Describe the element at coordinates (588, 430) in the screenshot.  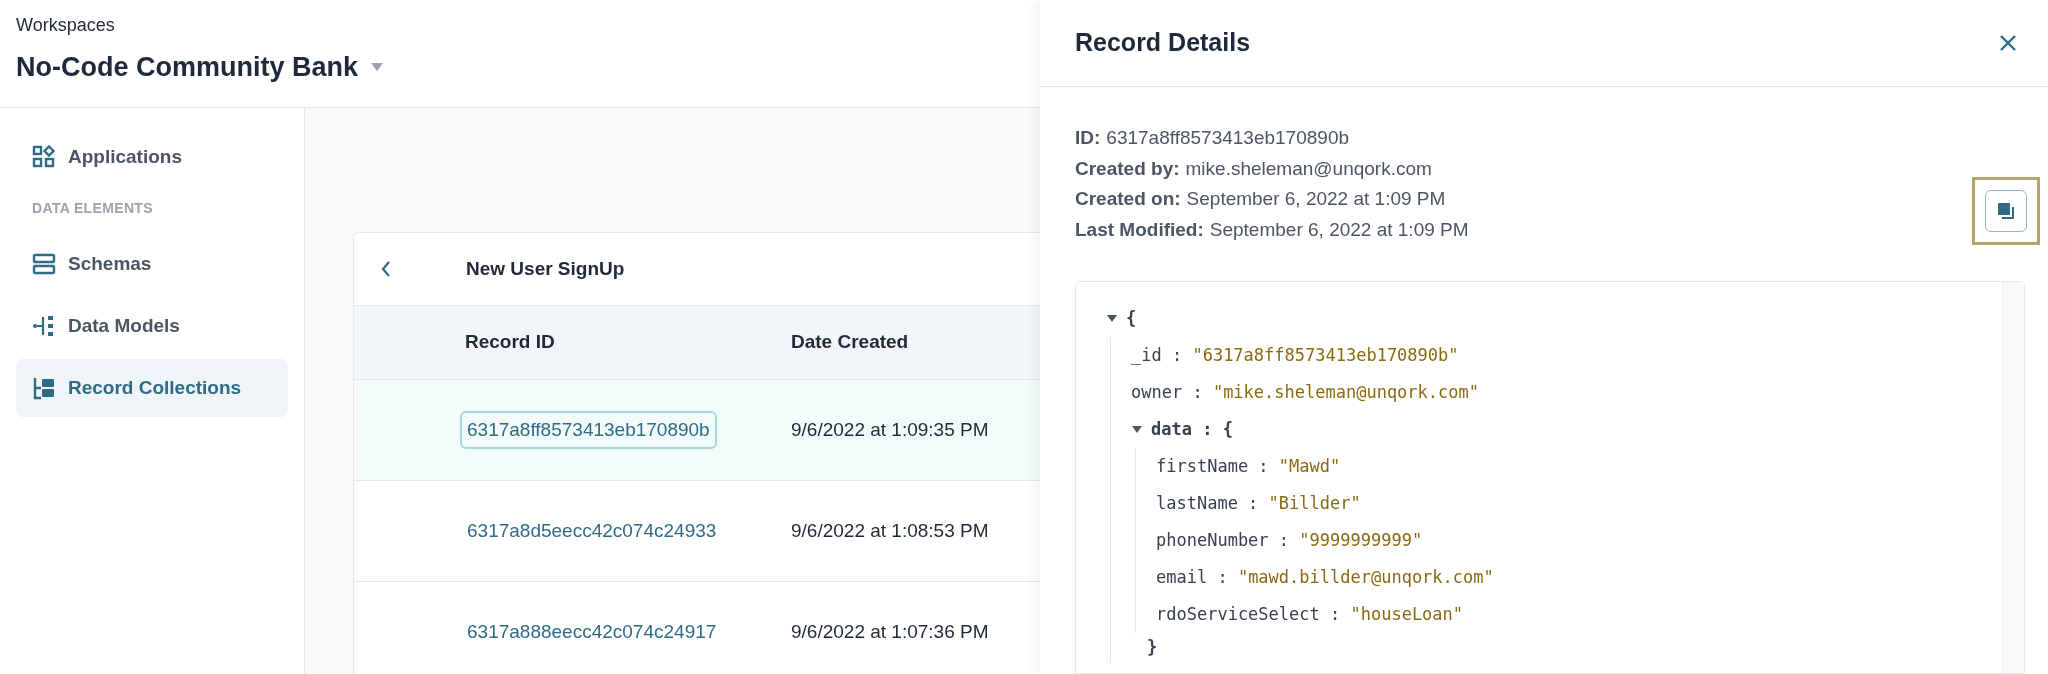
I see `record-id-link: 6317a8ff8573413eb170890b` at that location.